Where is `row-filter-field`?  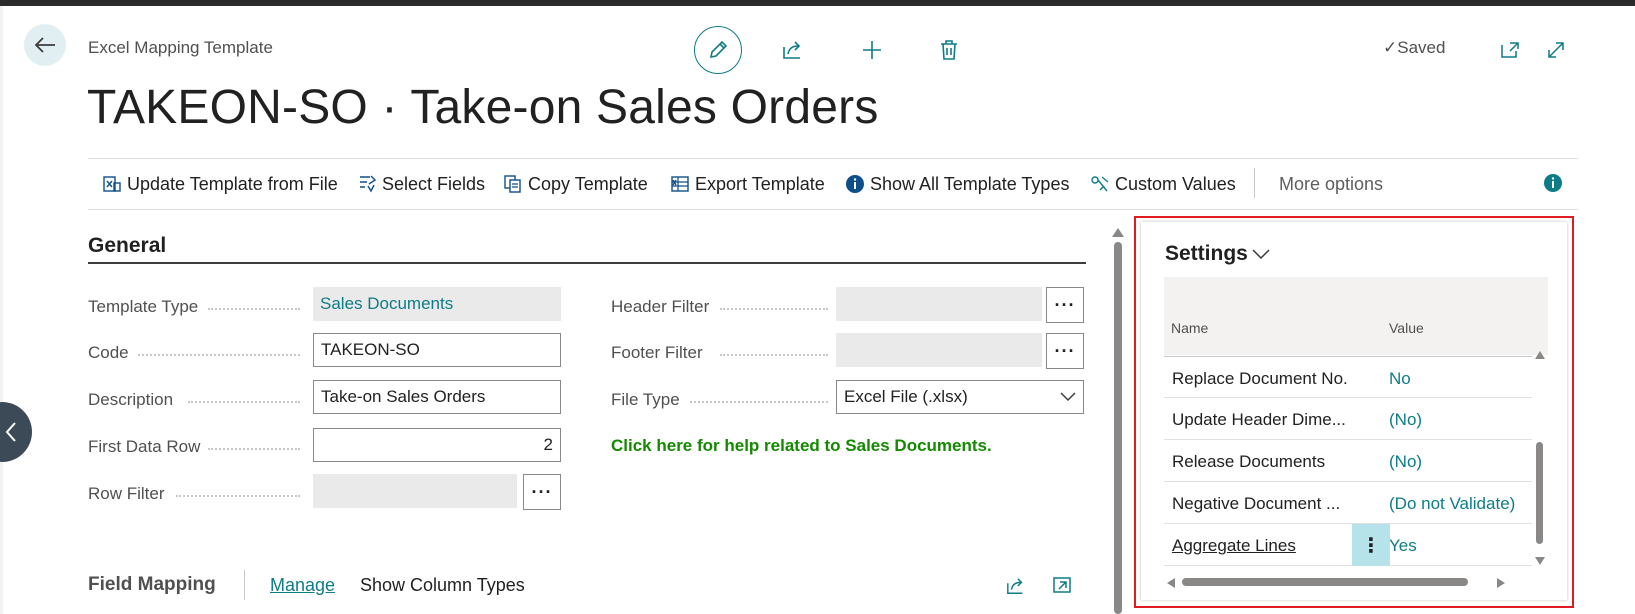 row-filter-field is located at coordinates (415, 491).